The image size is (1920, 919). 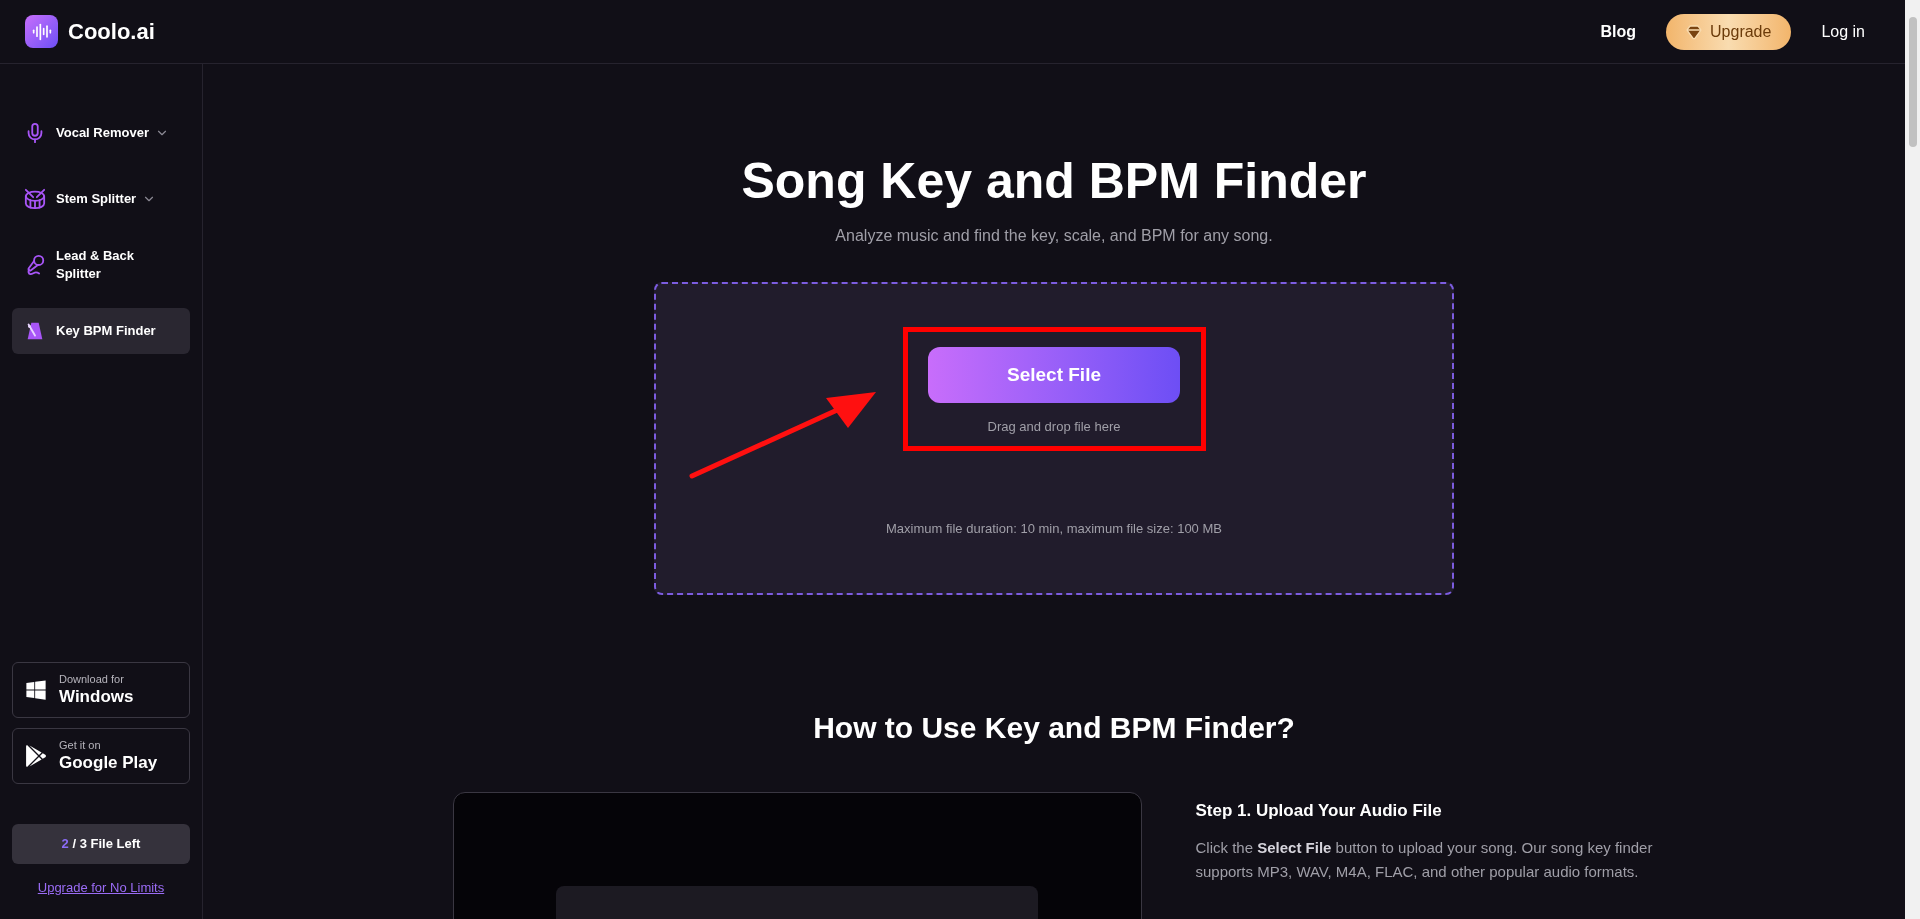 I want to click on drop-hint: Drag and drop file here, so click(x=1054, y=427).